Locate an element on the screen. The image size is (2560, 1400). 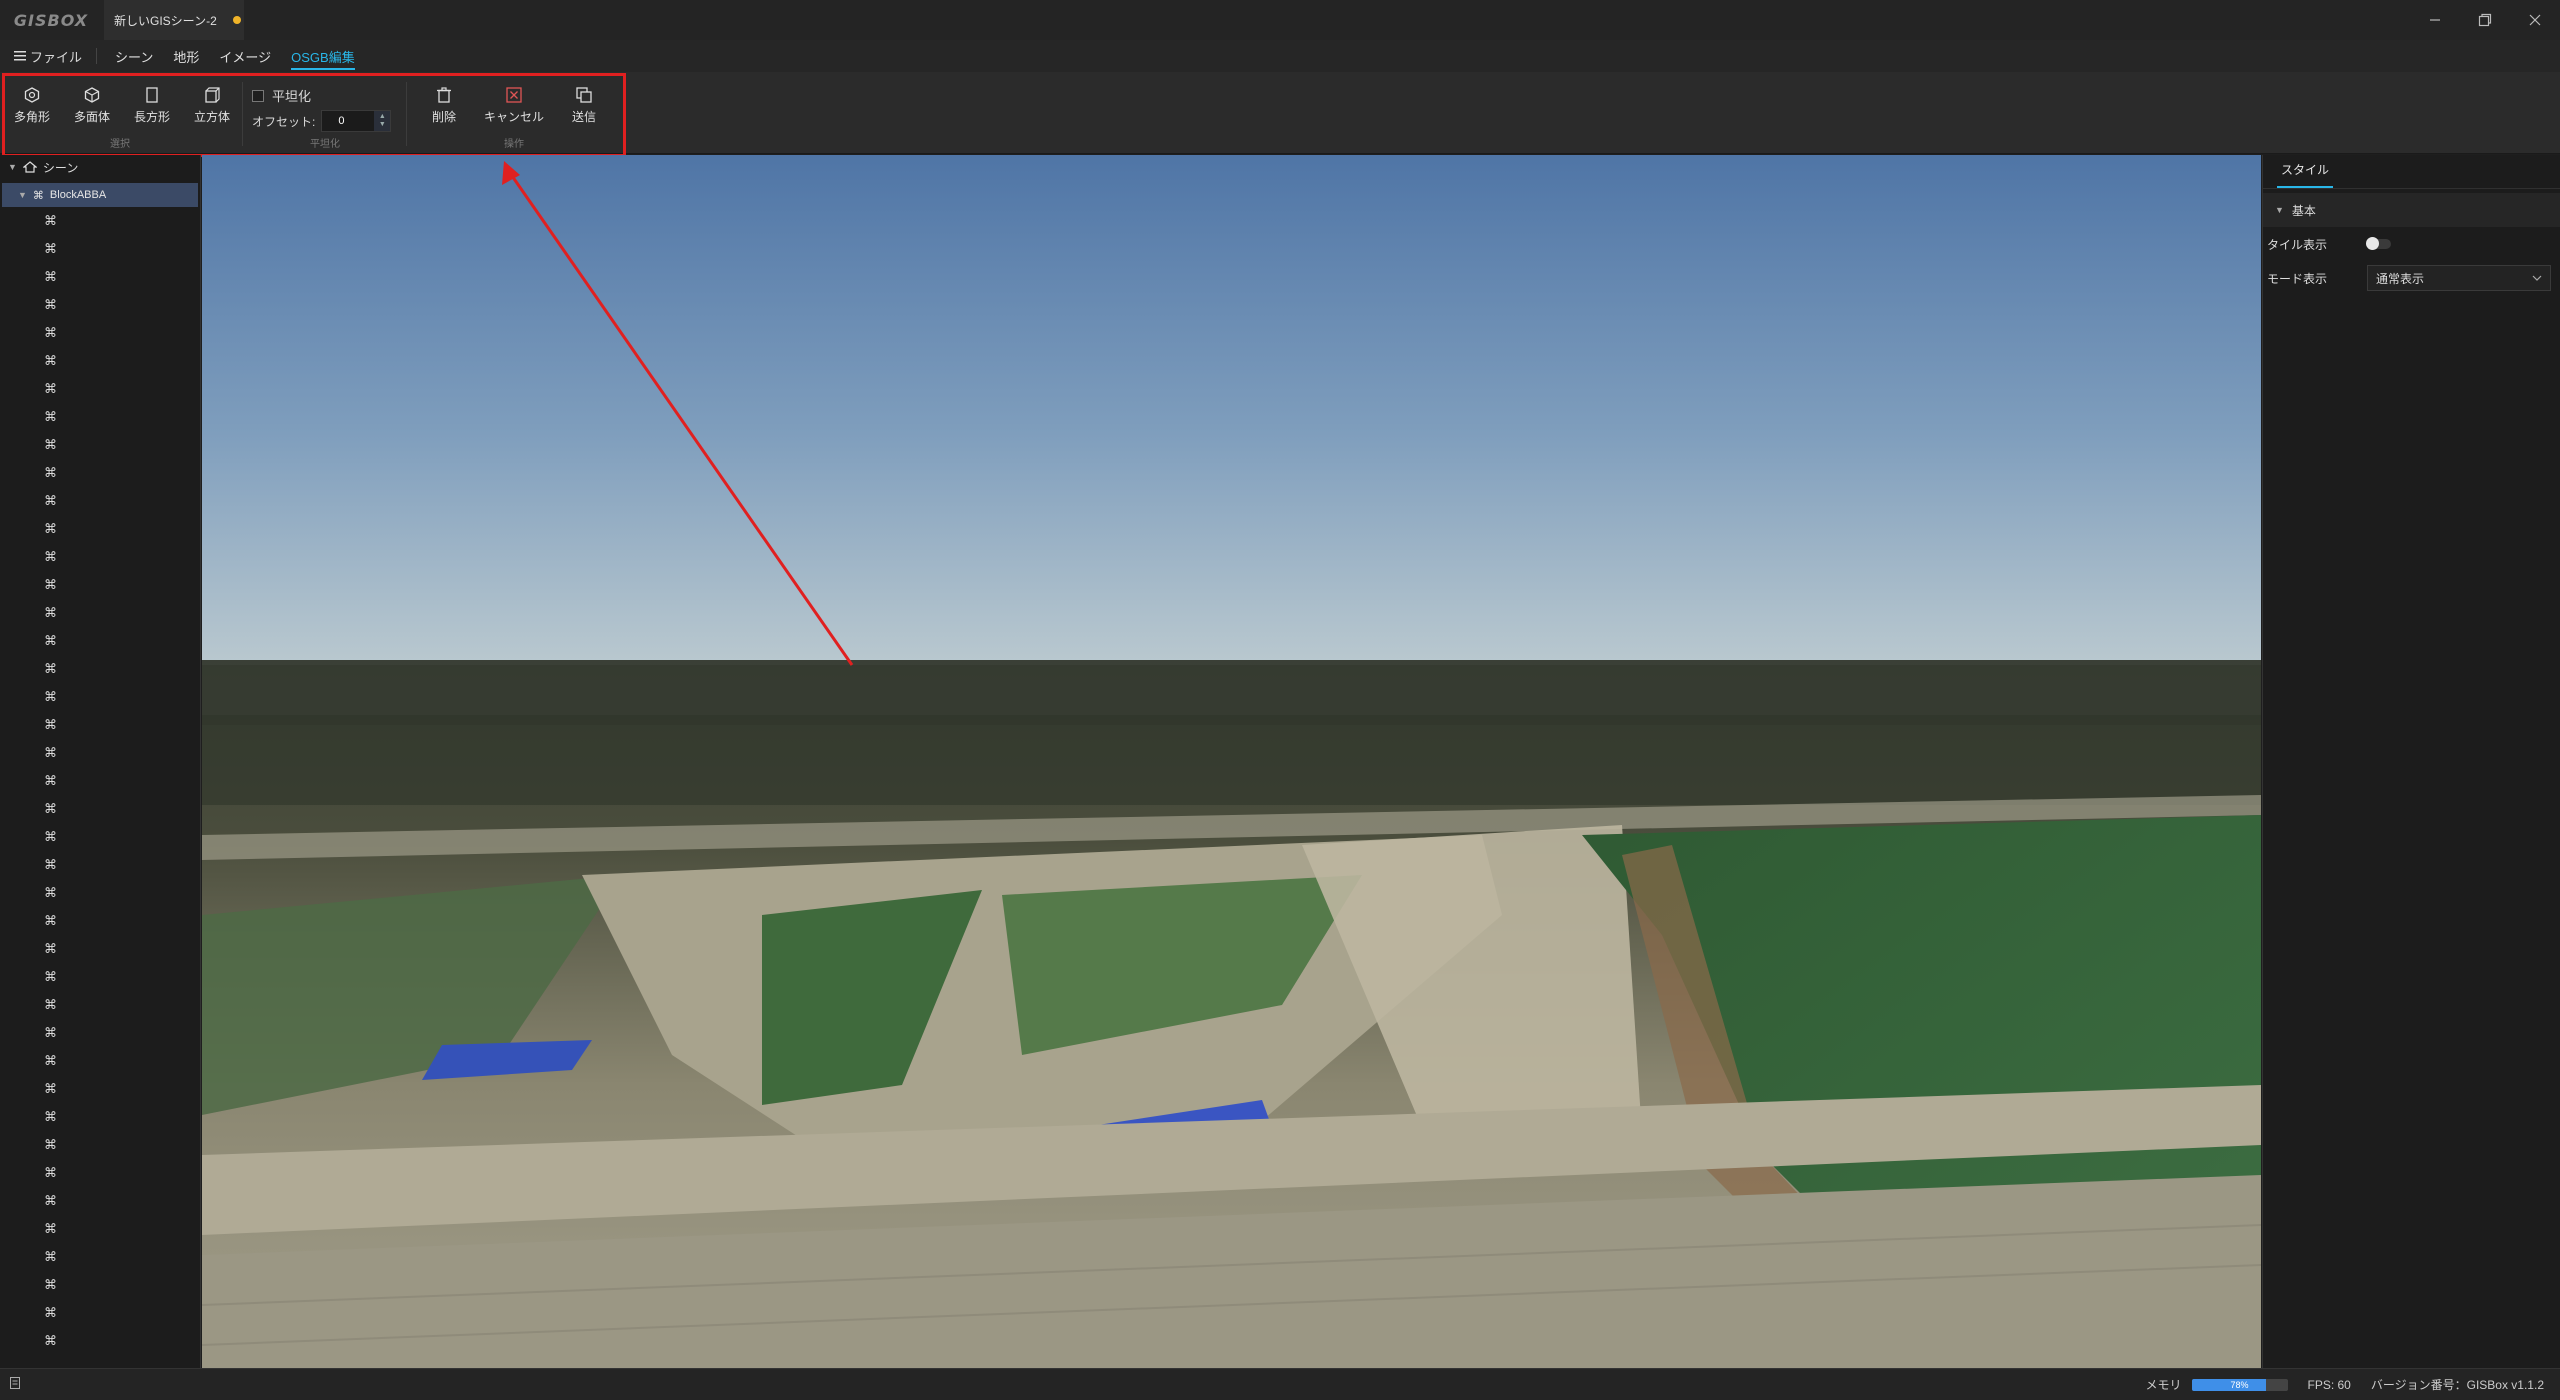
polyhedron-button: 多面体 is located at coordinates (92, 105).